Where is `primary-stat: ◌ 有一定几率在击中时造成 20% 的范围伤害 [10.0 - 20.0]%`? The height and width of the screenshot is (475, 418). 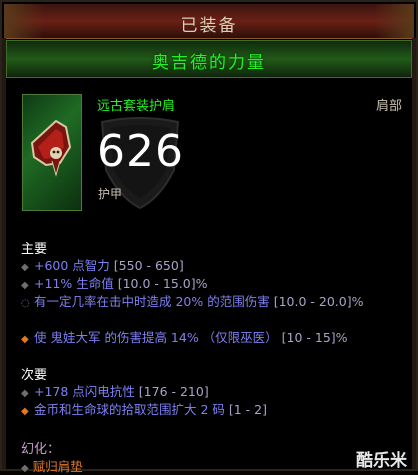
primary-stat: ◌ 有一定几率在击中时造成 20% 的范围伤害 [10.0 - 20.0]% is located at coordinates (216, 302).